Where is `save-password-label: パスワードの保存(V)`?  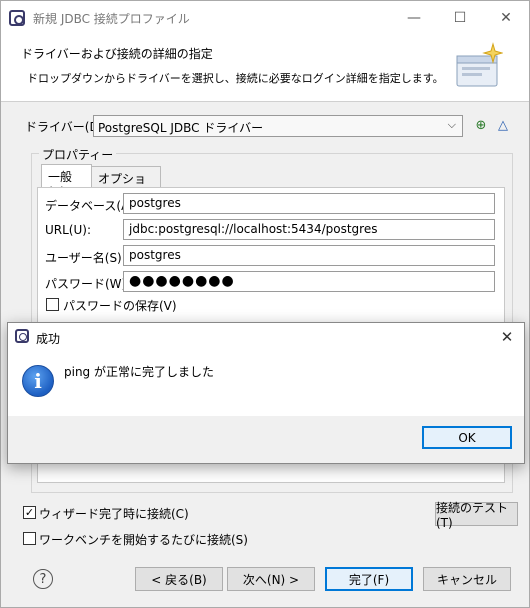 save-password-label: パスワードの保存(V) is located at coordinates (120, 306).